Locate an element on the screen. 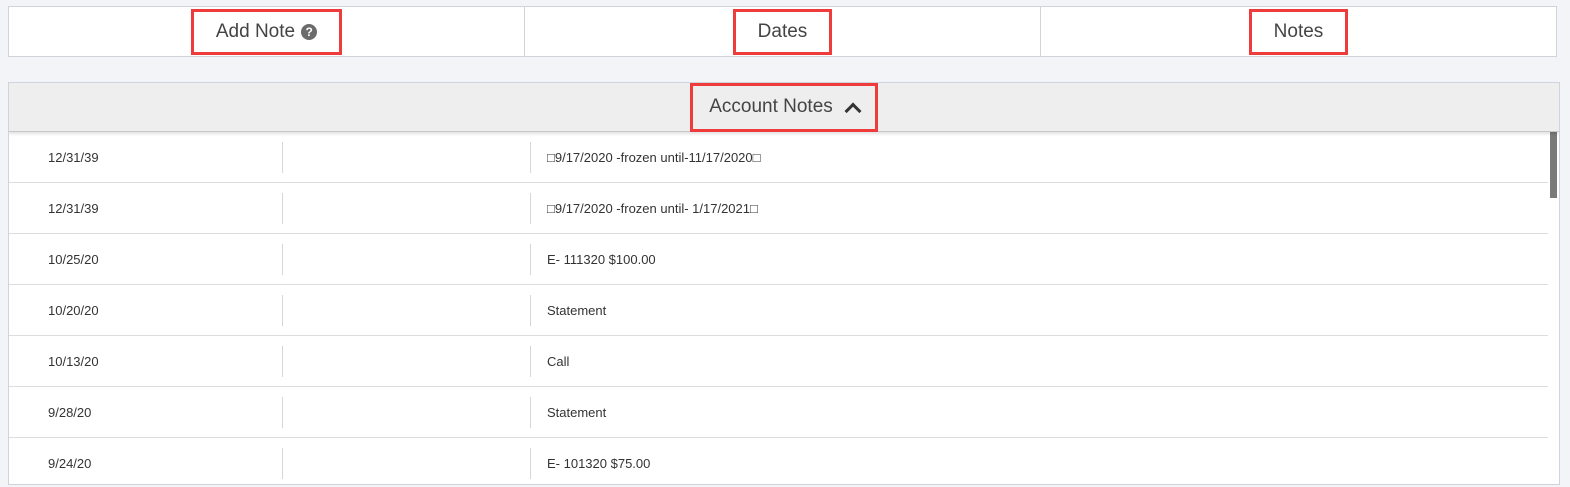 This screenshot has width=1570, height=487. table-row: 10/20/20 Statement is located at coordinates (779, 310).